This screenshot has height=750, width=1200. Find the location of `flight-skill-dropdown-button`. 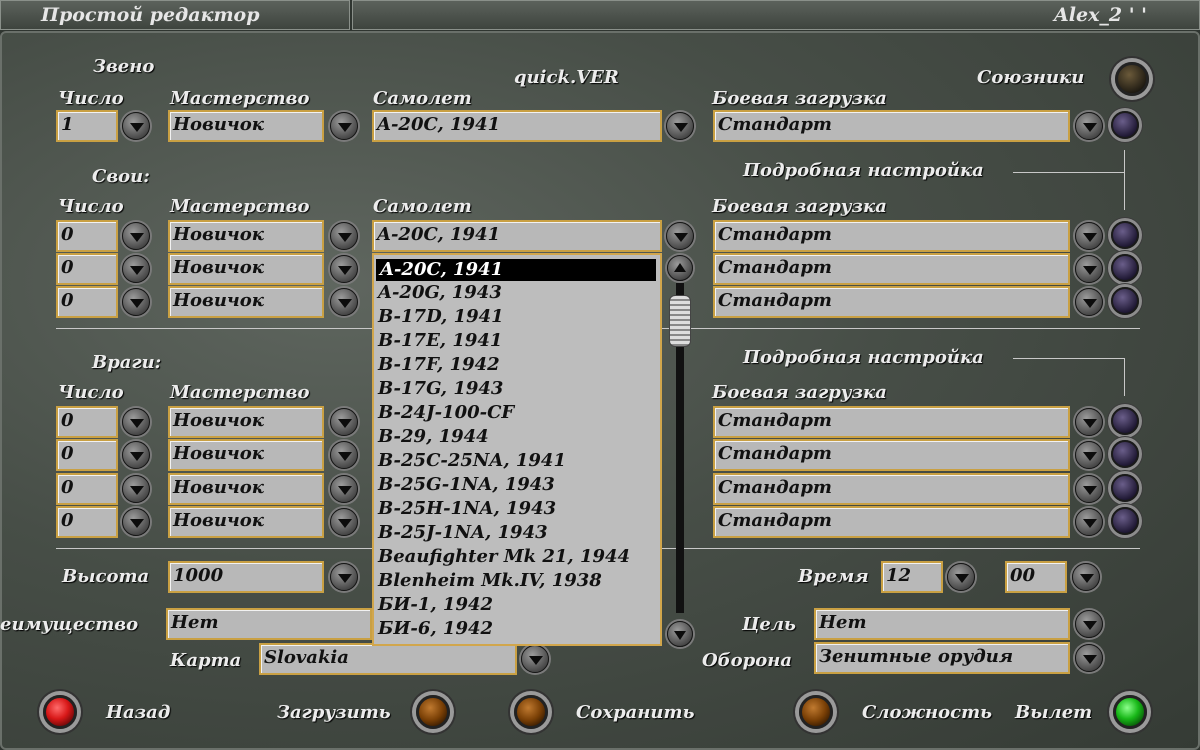

flight-skill-dropdown-button is located at coordinates (344, 126).